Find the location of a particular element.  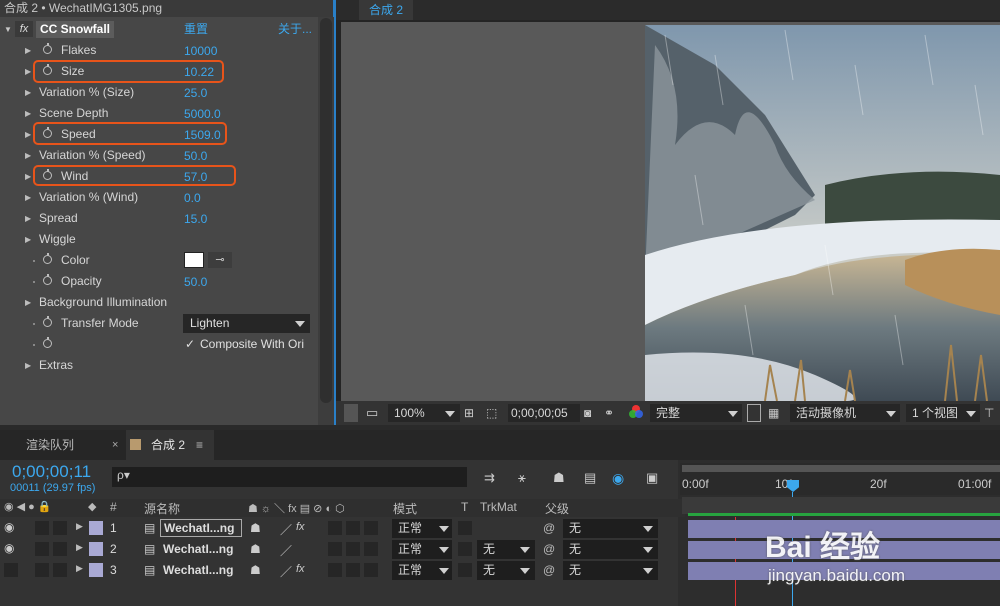

frame-blending-icon: ▤ is located at coordinates (590, 478).